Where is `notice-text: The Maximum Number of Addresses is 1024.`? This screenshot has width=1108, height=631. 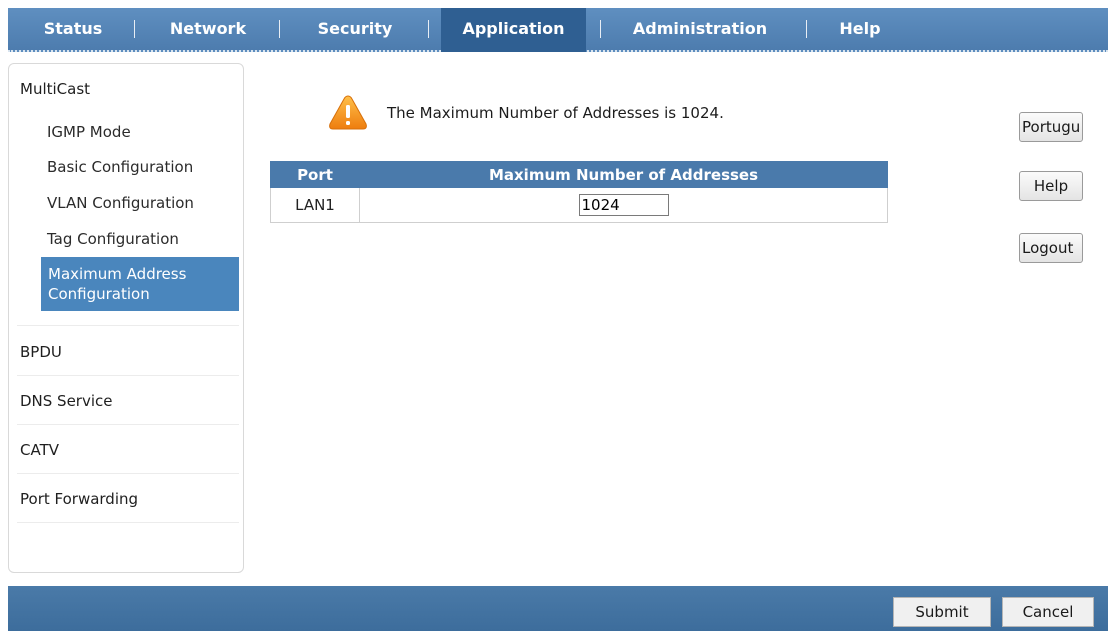
notice-text: The Maximum Number of Addresses is 1024. is located at coordinates (555, 113).